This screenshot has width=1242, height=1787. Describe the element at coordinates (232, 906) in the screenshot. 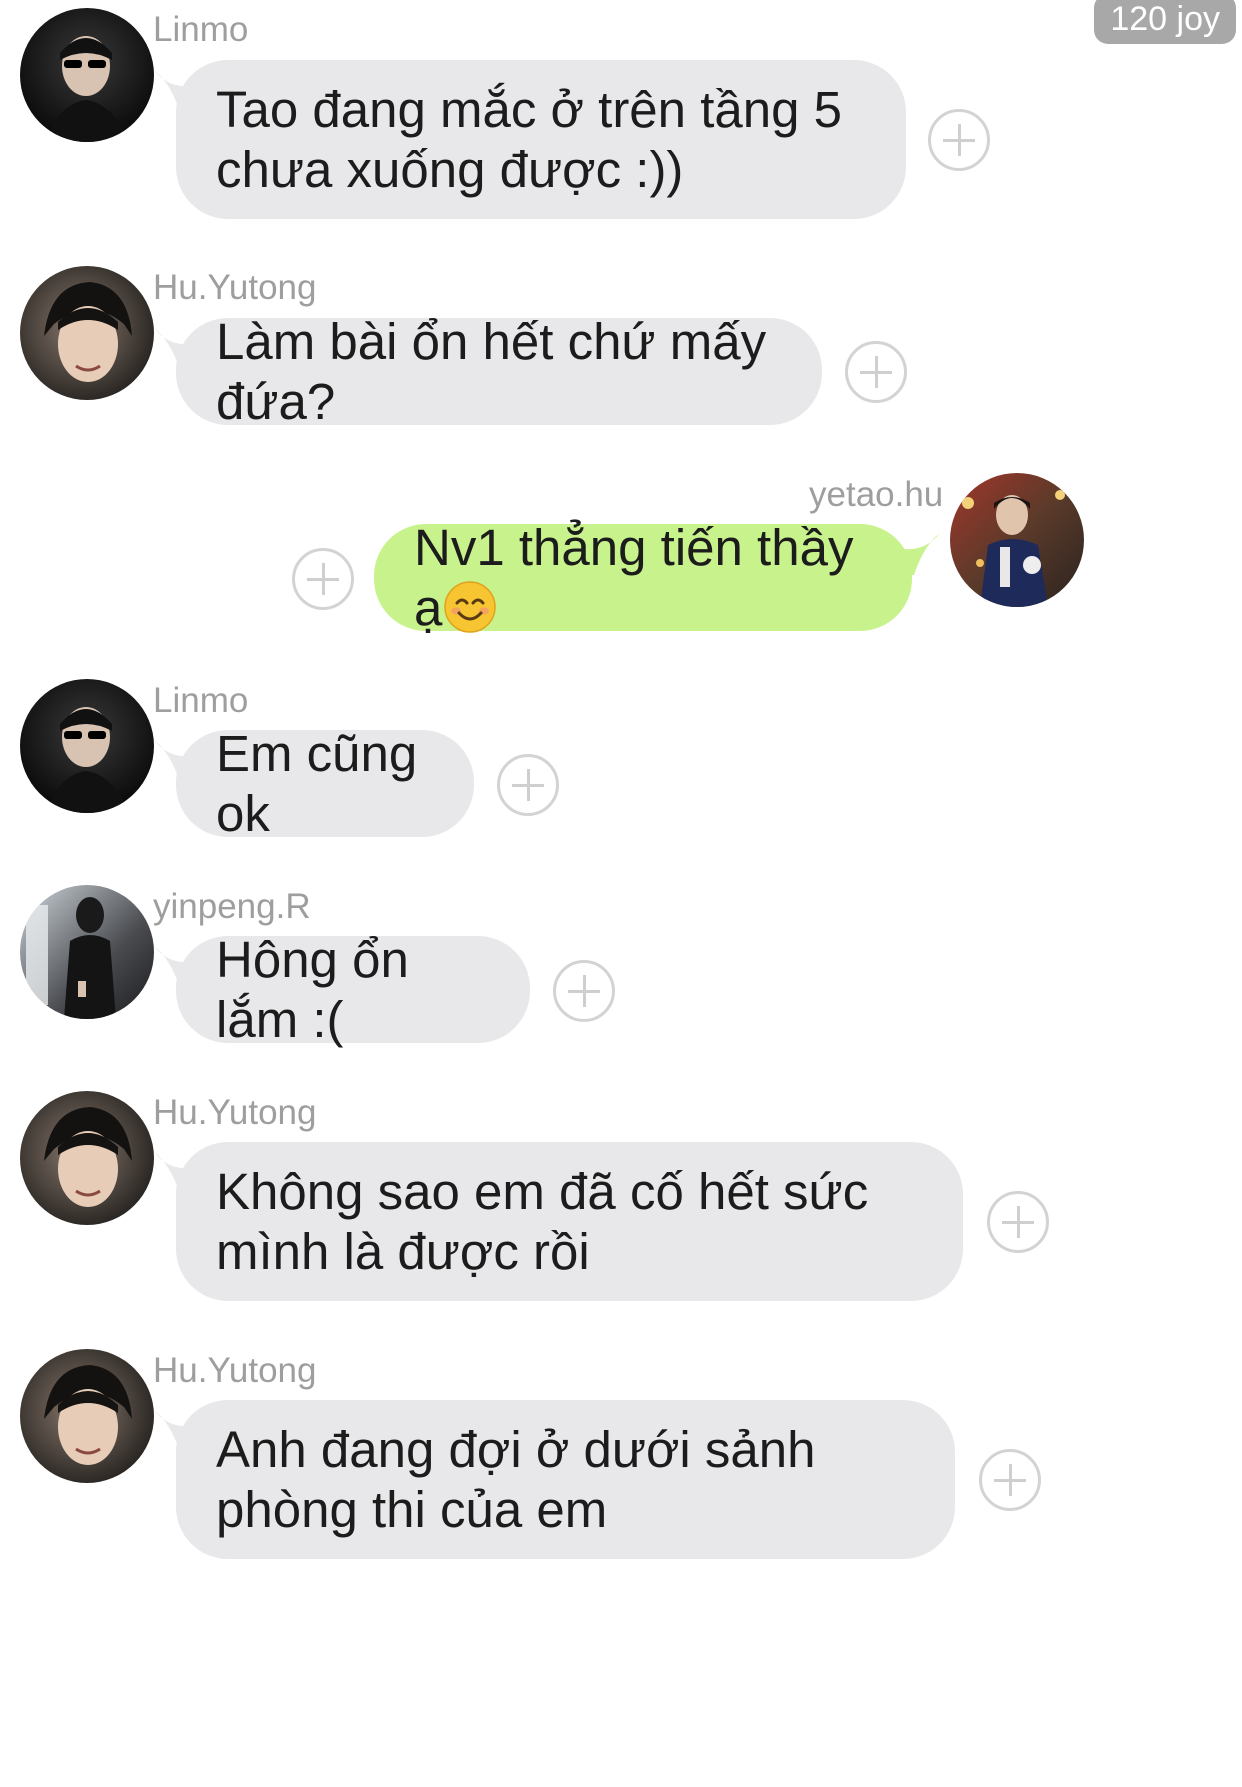

I see `sender-name: yinpeng.R` at that location.